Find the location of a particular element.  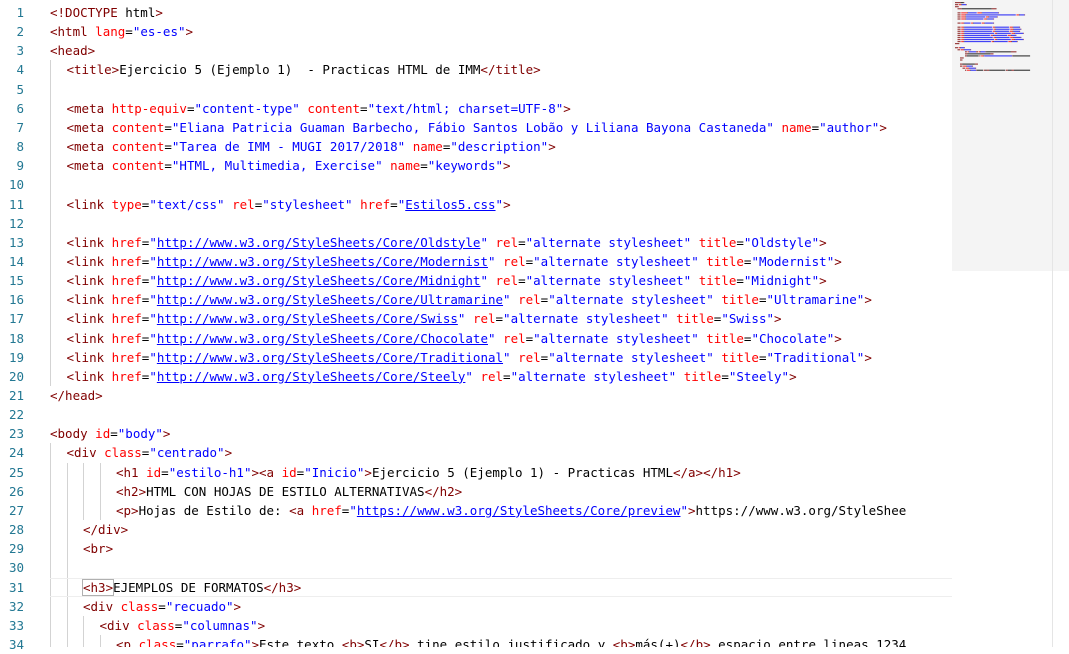

code-token: <h2> is located at coordinates (131, 491).